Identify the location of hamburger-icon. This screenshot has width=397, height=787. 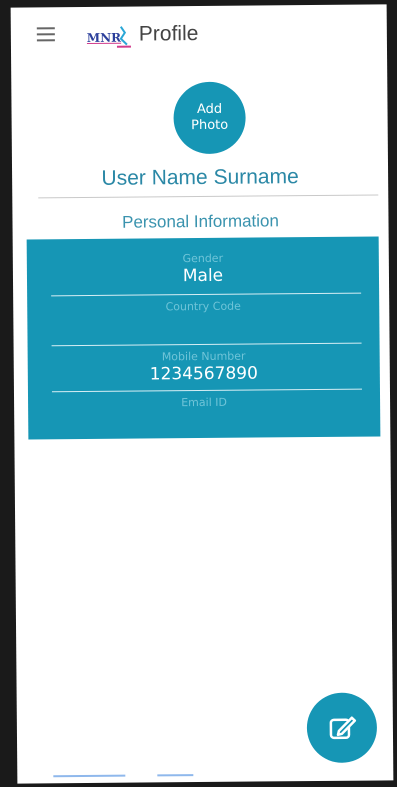
(45, 34).